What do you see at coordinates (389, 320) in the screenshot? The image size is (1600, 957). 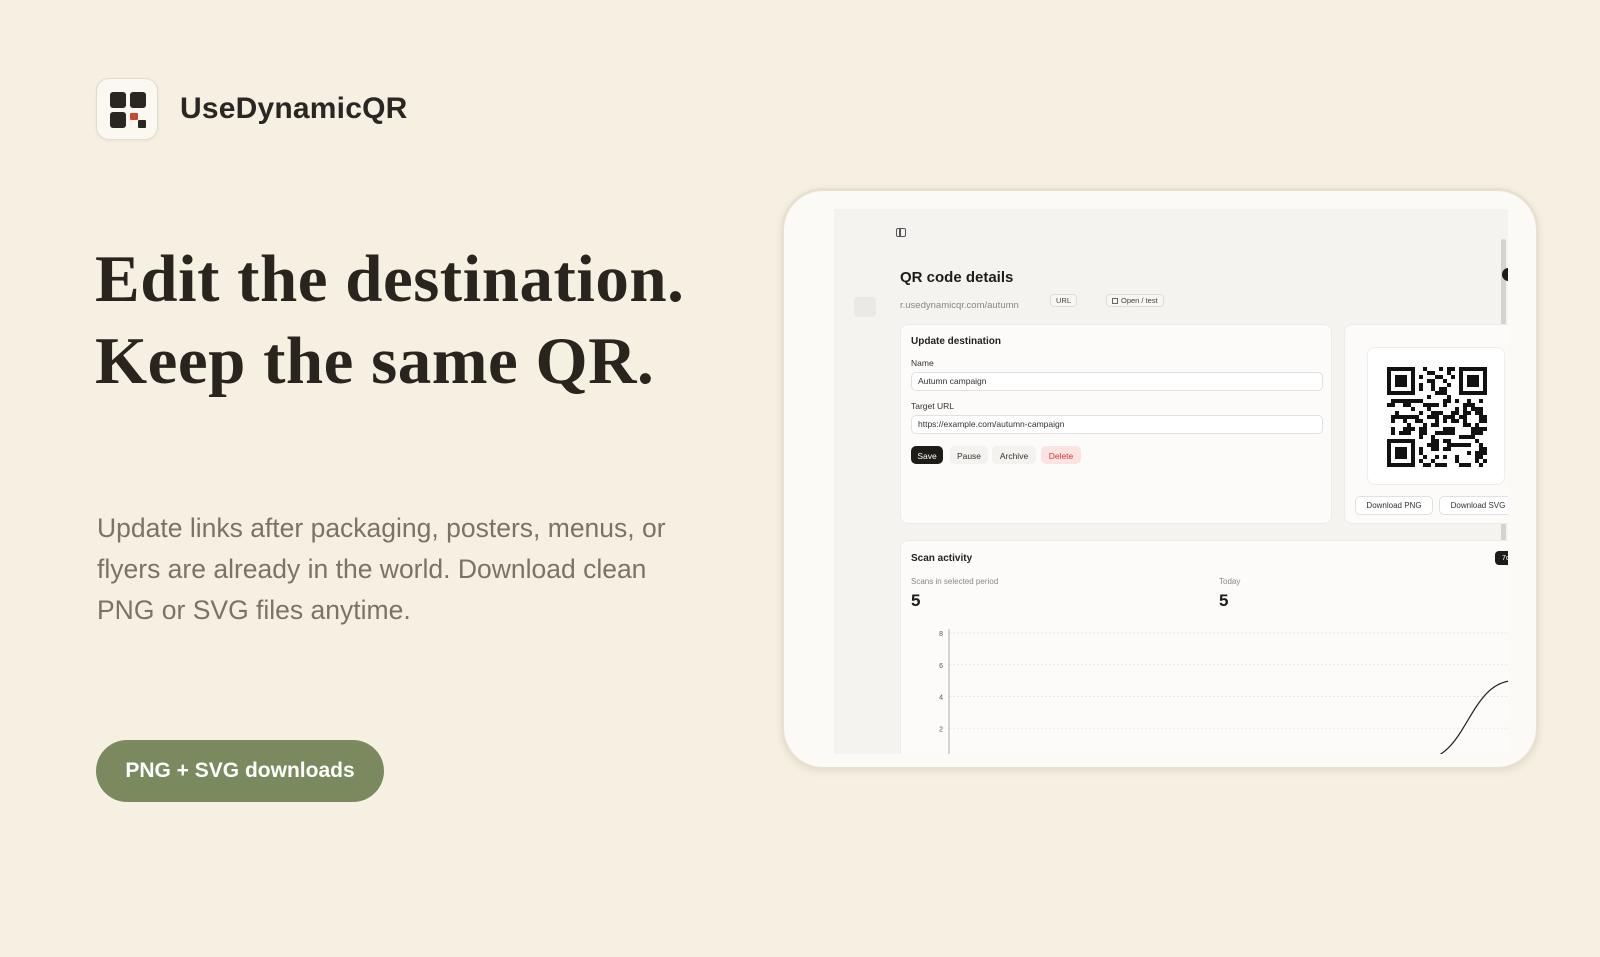 I see `hero-headline: Edit the destination. Keep the same QR.` at bounding box center [389, 320].